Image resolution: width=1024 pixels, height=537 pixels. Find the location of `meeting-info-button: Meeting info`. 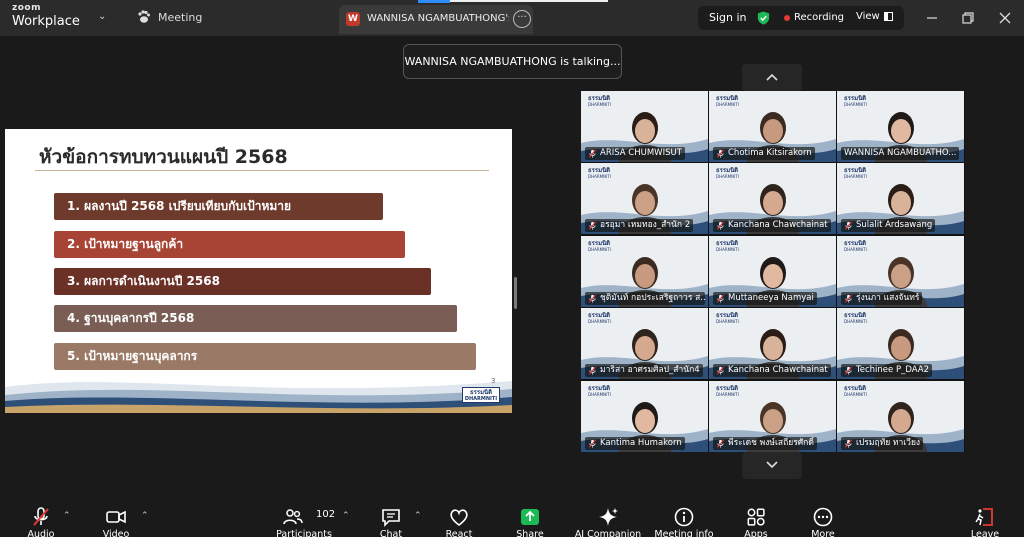

meeting-info-button: Meeting info is located at coordinates (684, 517).